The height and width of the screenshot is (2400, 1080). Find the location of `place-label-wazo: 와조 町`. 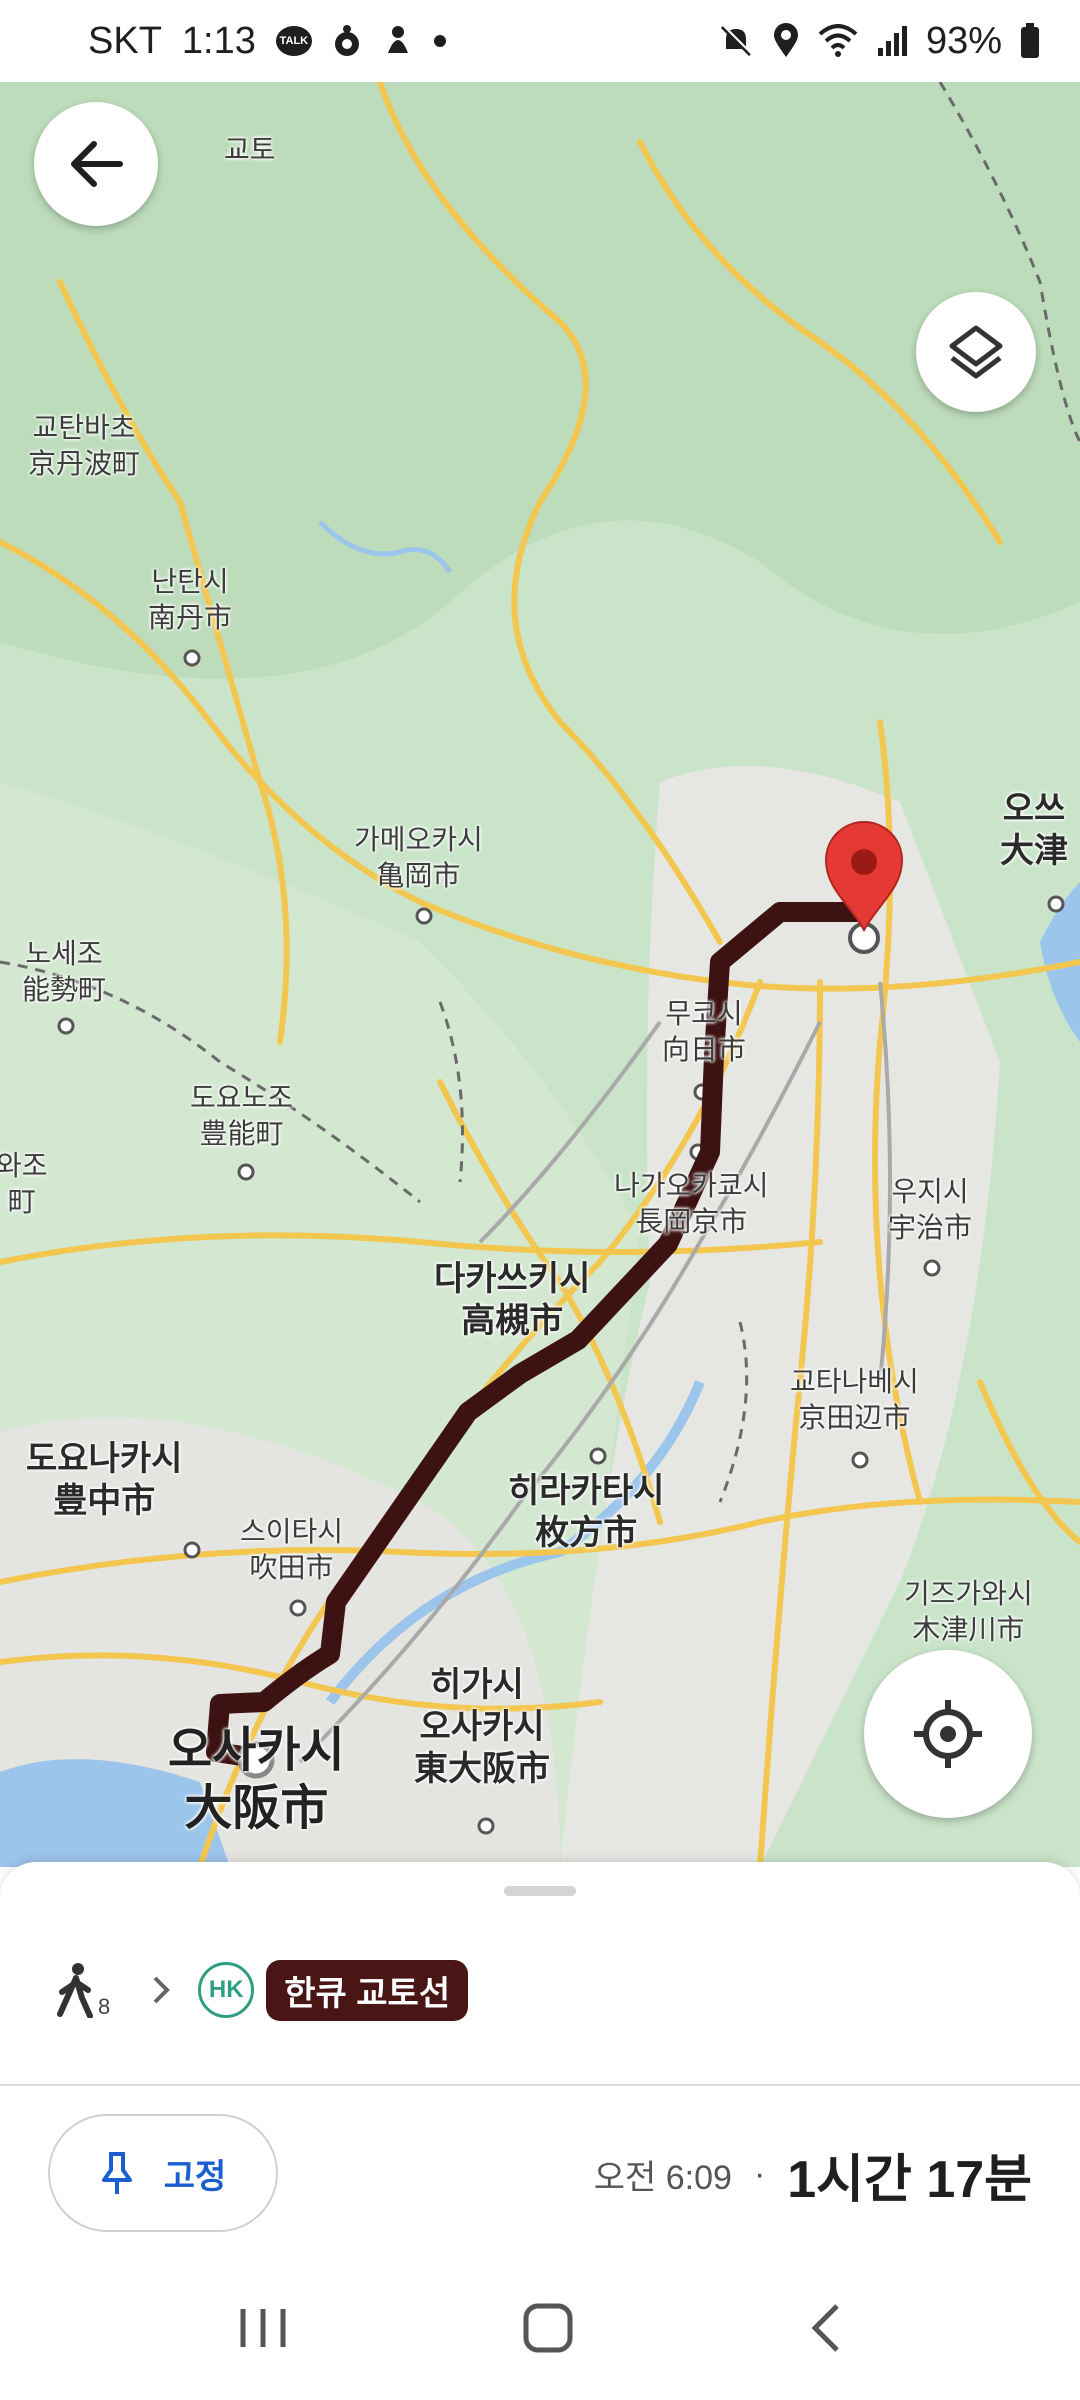

place-label-wazo: 와조 町 is located at coordinates (24, 1183).